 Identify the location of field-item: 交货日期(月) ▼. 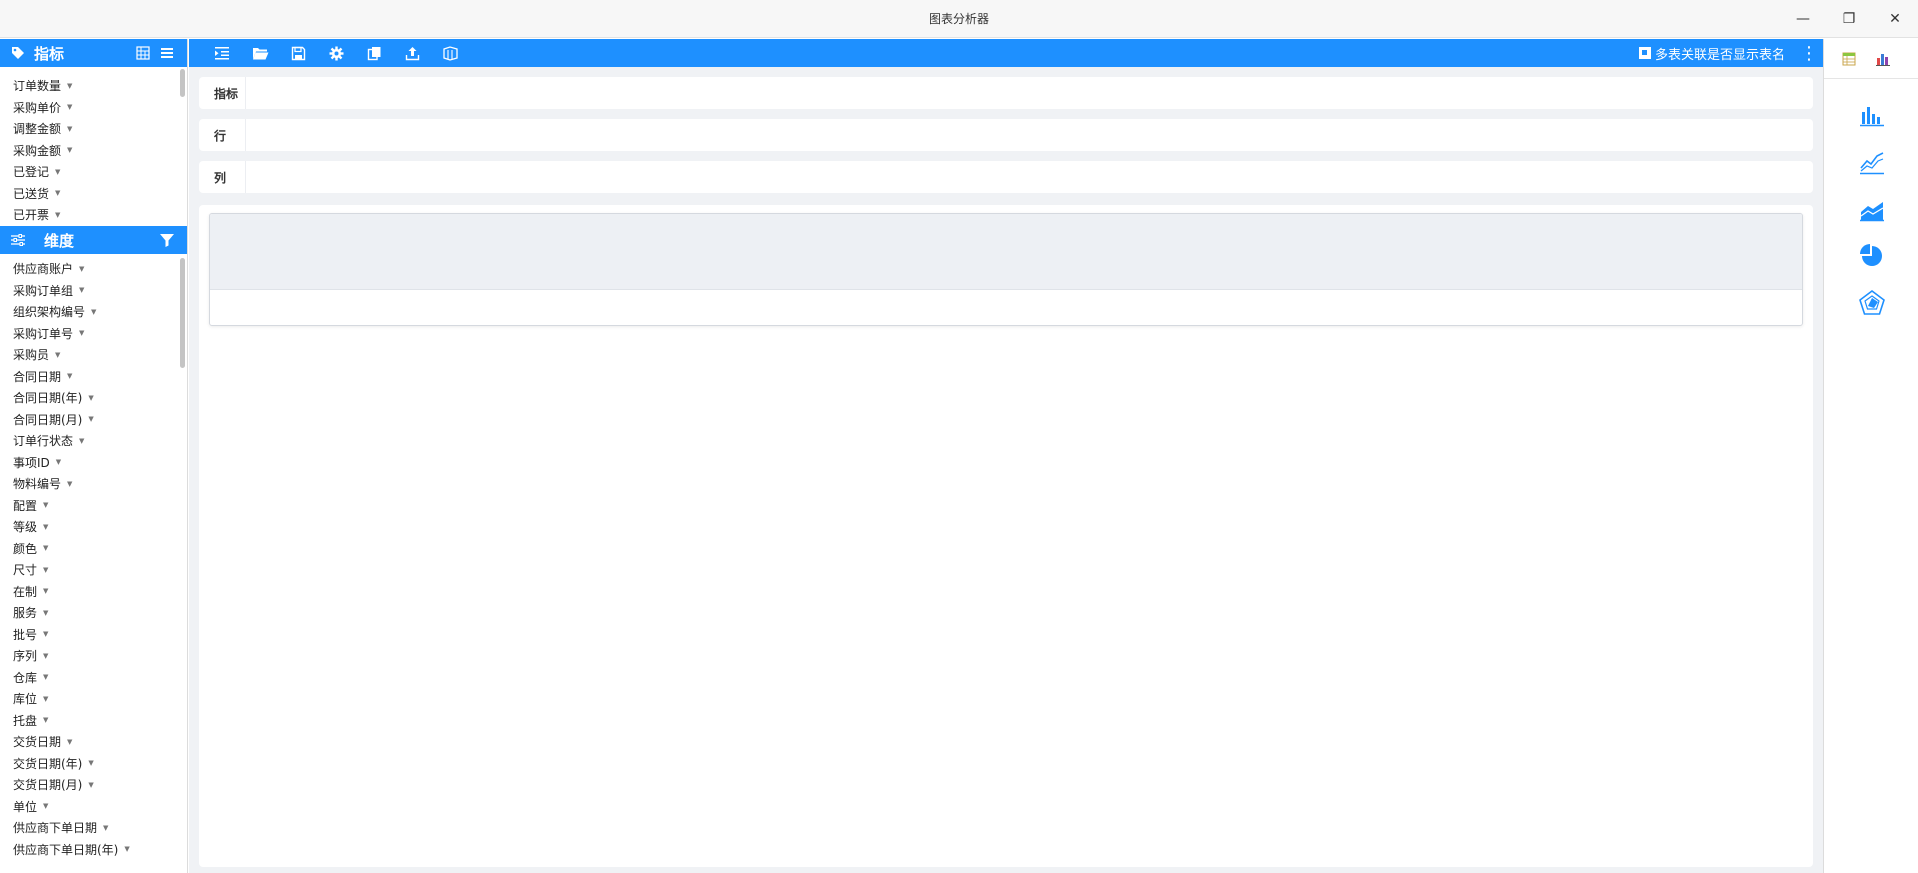
(100, 785).